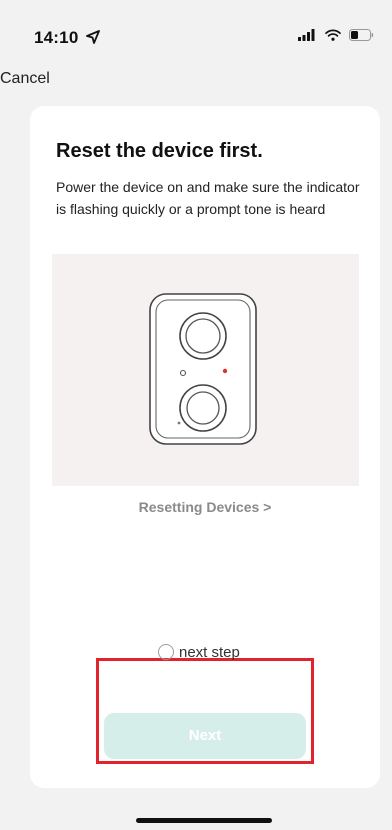  I want to click on page-title: Reset the device first., so click(159, 151).